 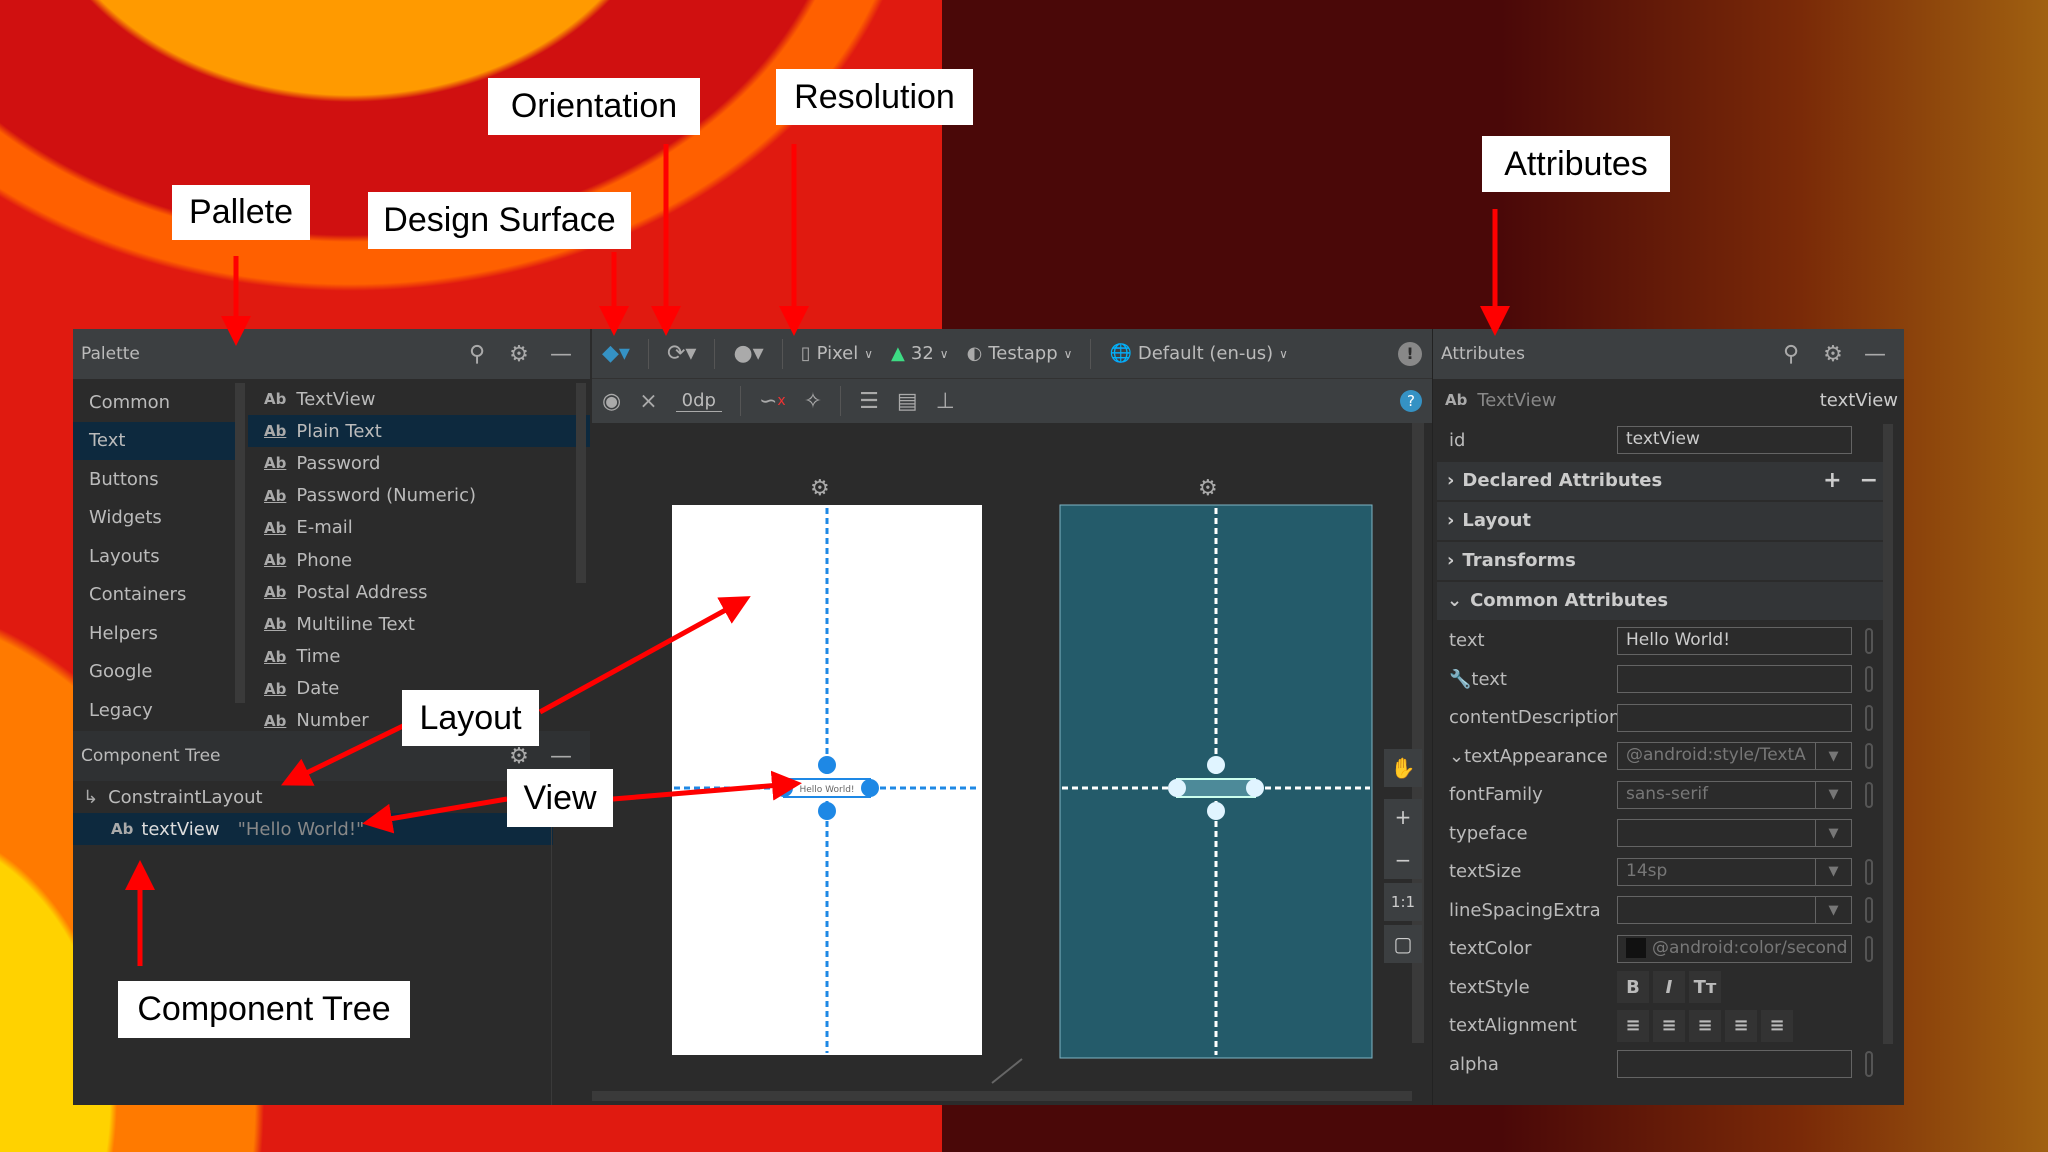 I want to click on annotation-attributes: Attributes, so click(x=1576, y=164).